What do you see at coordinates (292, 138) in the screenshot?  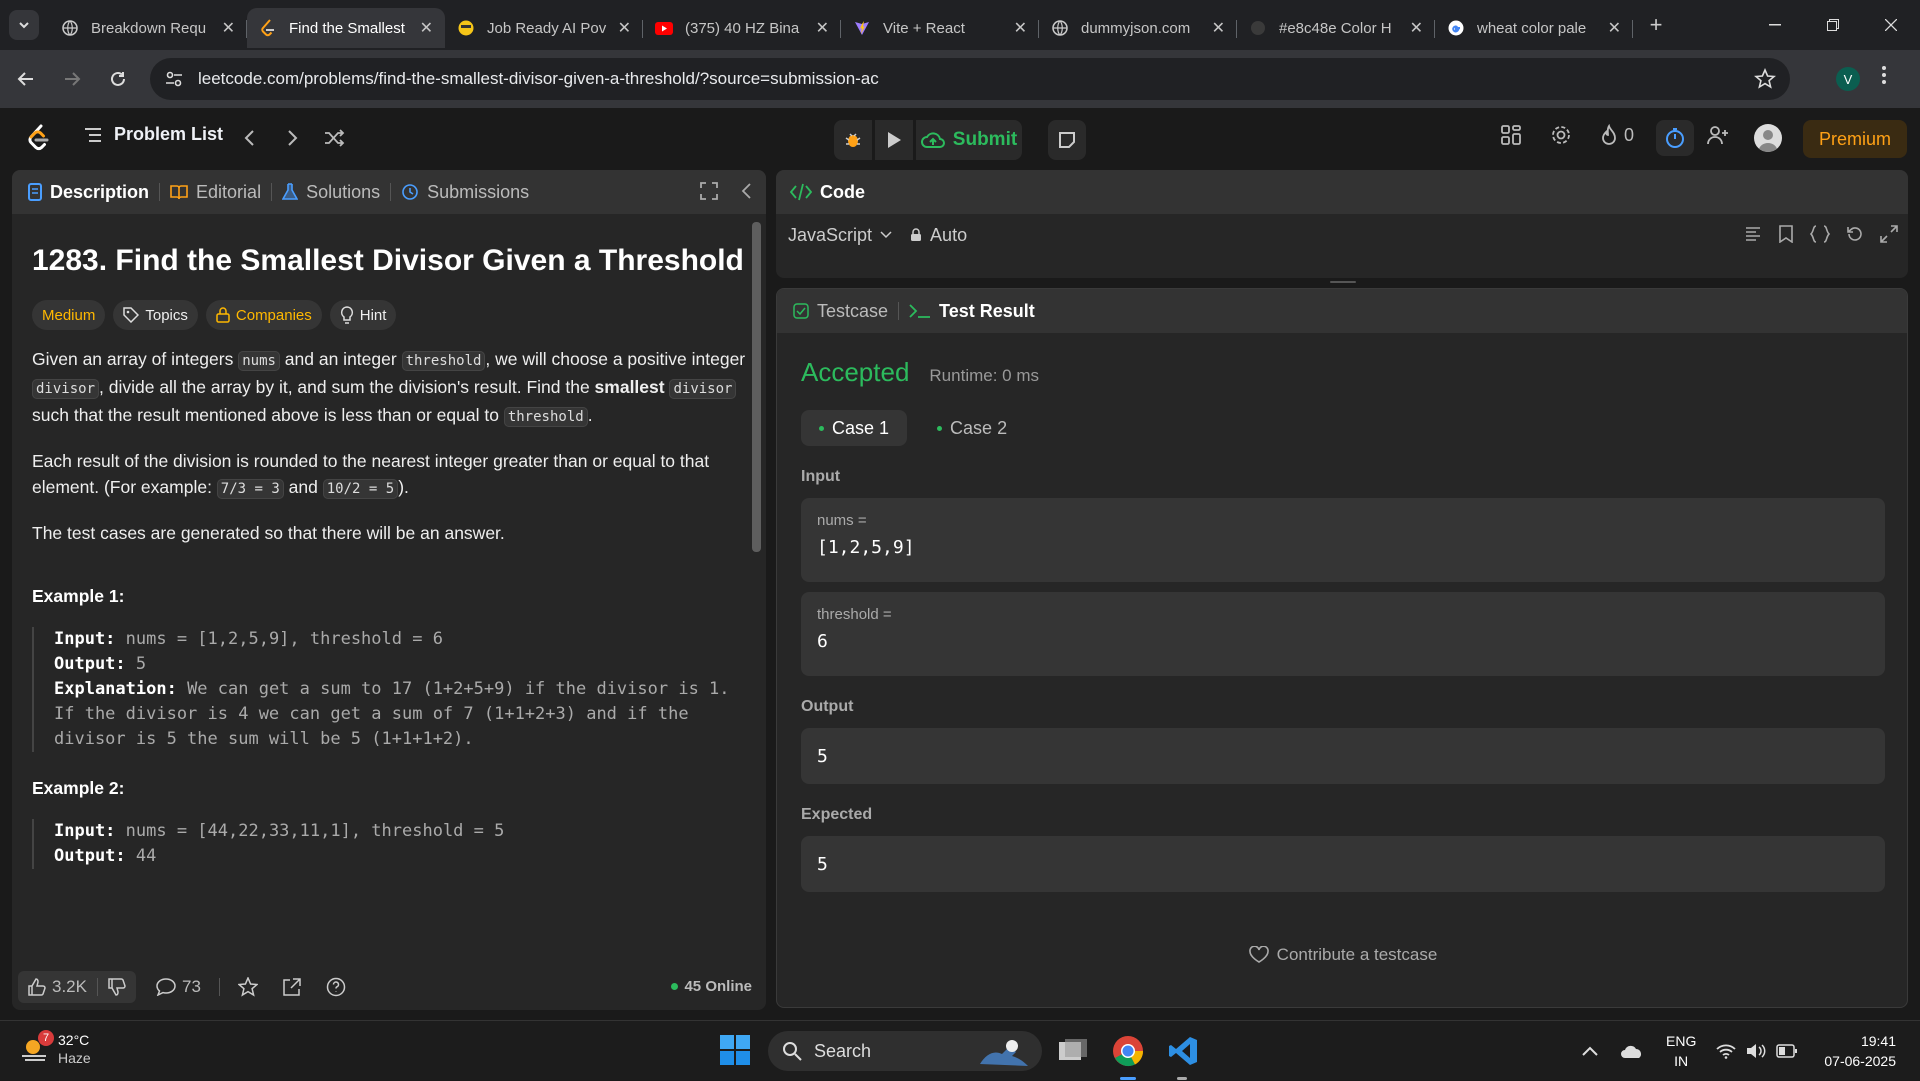 I see `next-problem-icon` at bounding box center [292, 138].